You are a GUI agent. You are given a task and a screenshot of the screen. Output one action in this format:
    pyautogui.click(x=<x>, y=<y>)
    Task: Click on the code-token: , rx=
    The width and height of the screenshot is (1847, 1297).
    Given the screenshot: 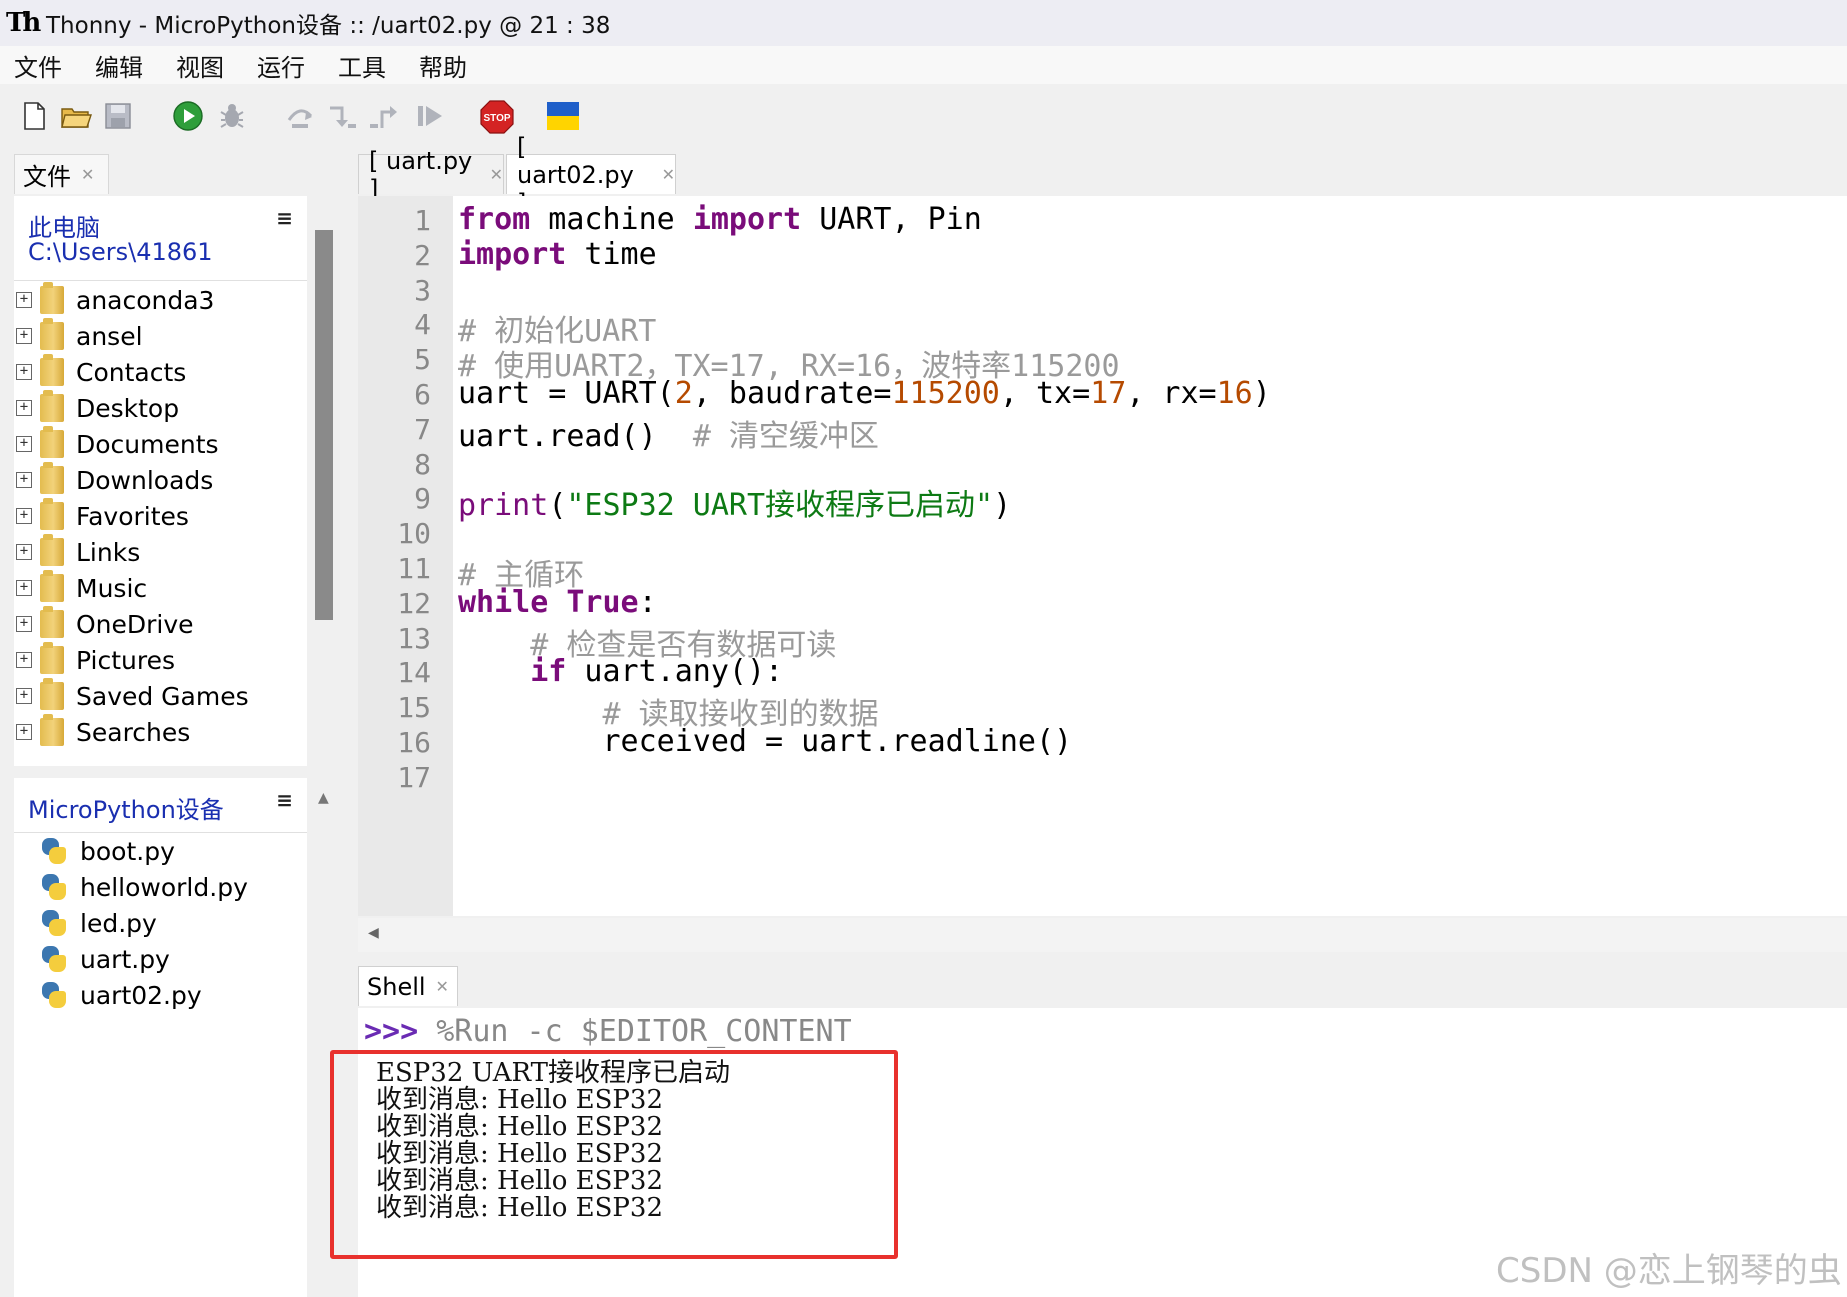 What is the action you would take?
    pyautogui.click(x=1171, y=393)
    